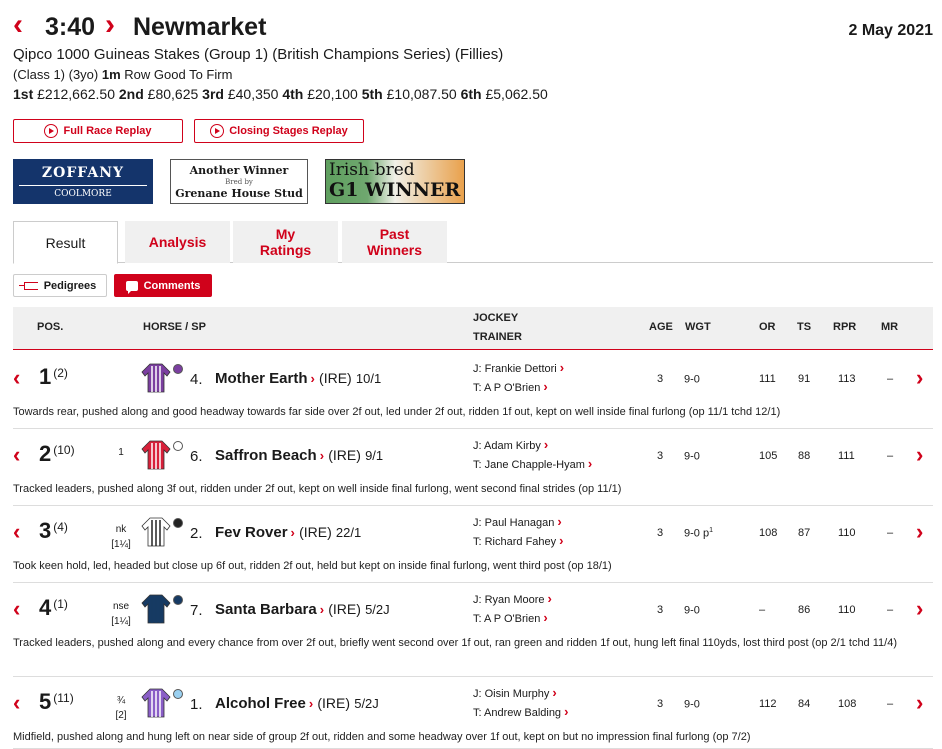 The height and width of the screenshot is (749, 942). What do you see at coordinates (83, 173) in the screenshot?
I see `zoffany-ad-title: ZOFFANY` at bounding box center [83, 173].